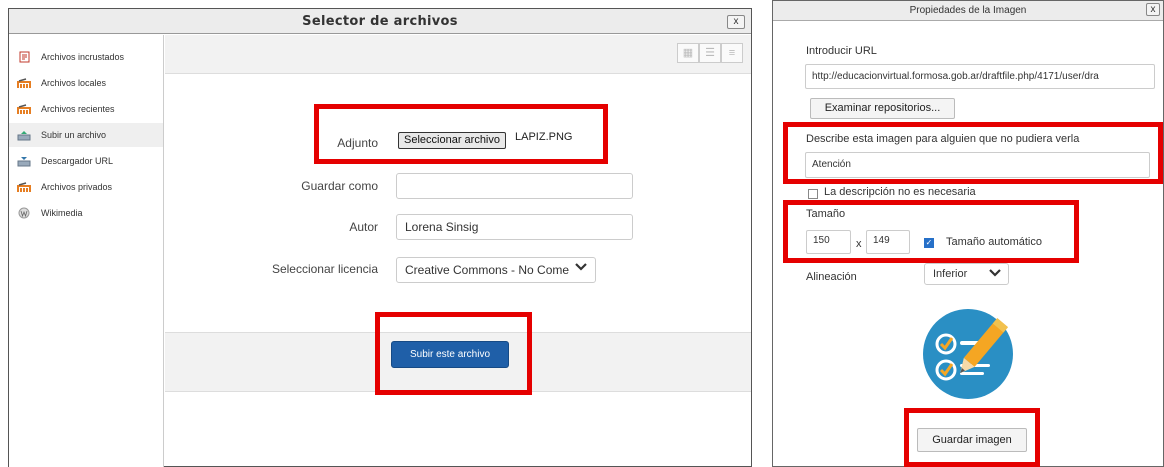 This screenshot has height=467, width=1164. What do you see at coordinates (83, 57) in the screenshot?
I see `sidebar-item-label: Archivos incrustados` at bounding box center [83, 57].